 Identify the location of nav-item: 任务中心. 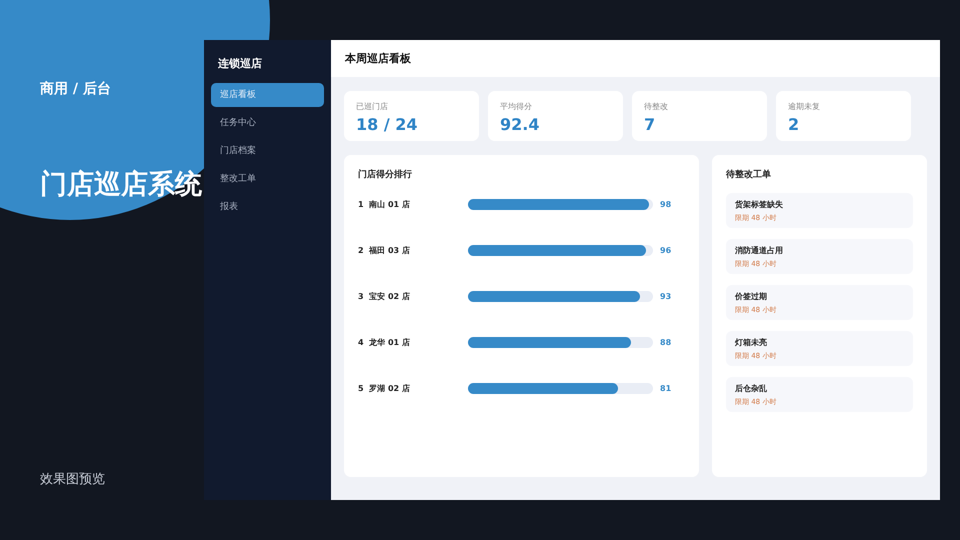
(267, 123).